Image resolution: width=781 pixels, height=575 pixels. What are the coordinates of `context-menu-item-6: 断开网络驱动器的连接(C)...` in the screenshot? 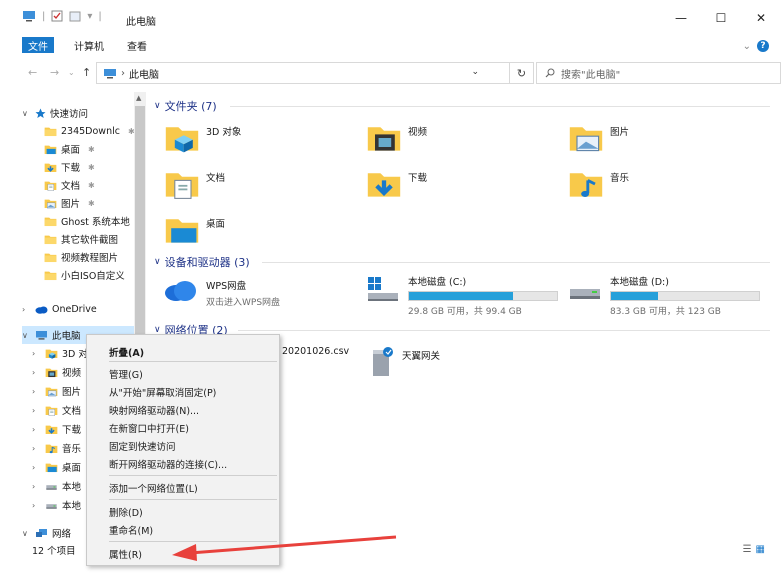 It's located at (168, 464).